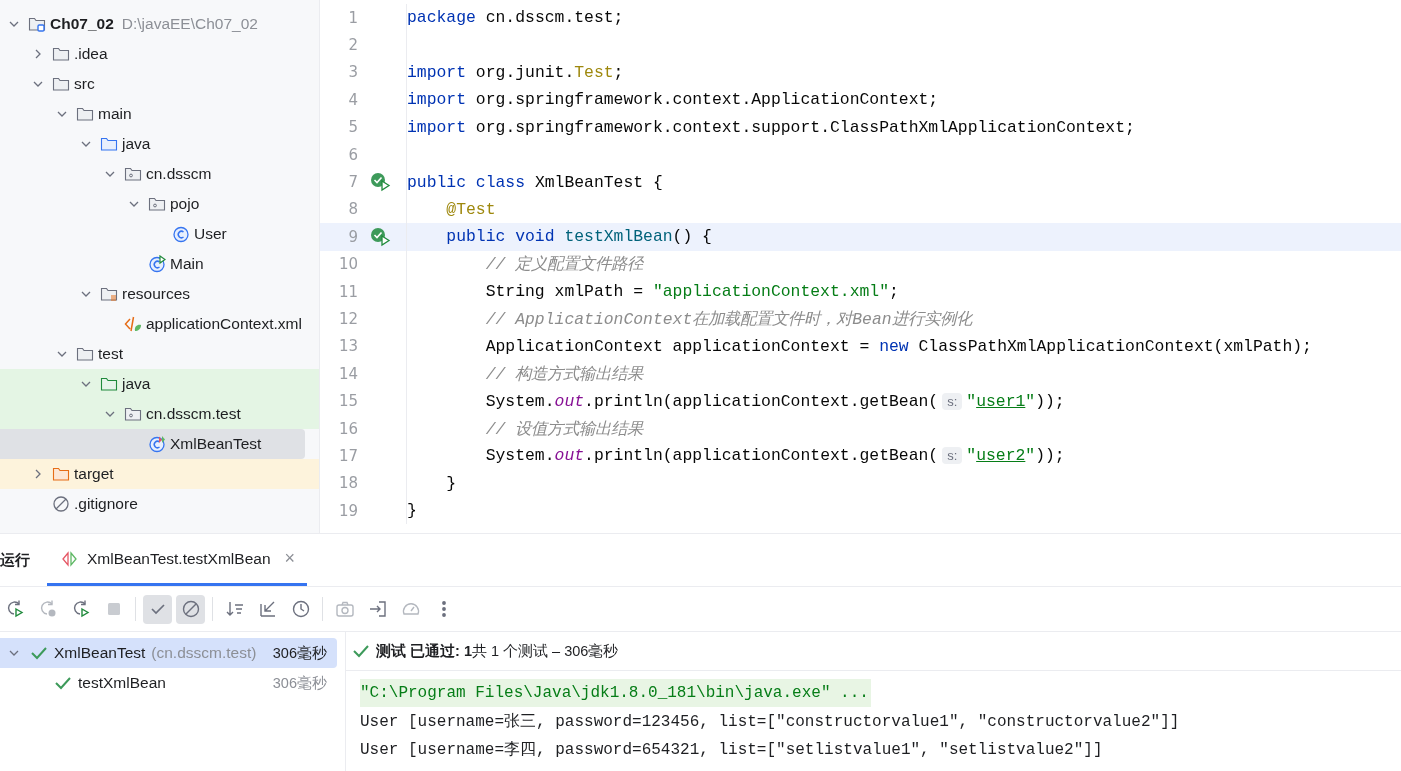  Describe the element at coordinates (82, 24) in the screenshot. I see `tree-item-label: Ch07_02` at that location.